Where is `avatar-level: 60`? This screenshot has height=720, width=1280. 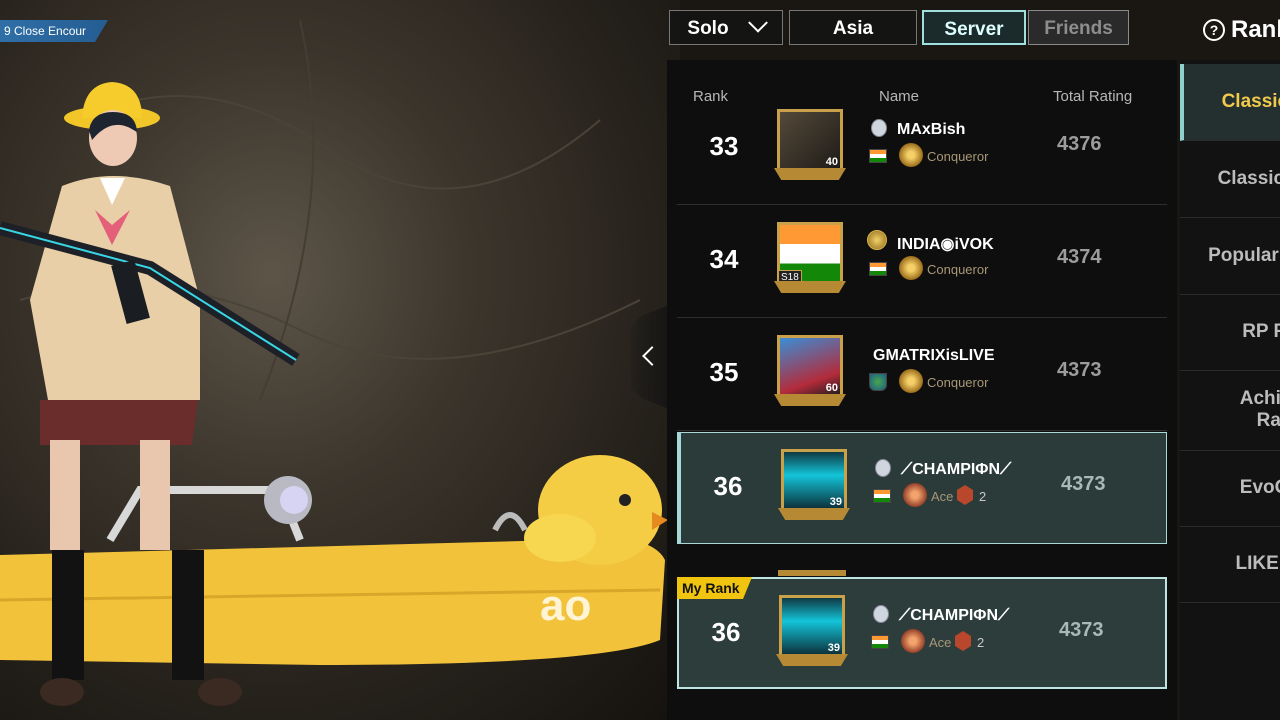
avatar-level: 60 is located at coordinates (831, 388).